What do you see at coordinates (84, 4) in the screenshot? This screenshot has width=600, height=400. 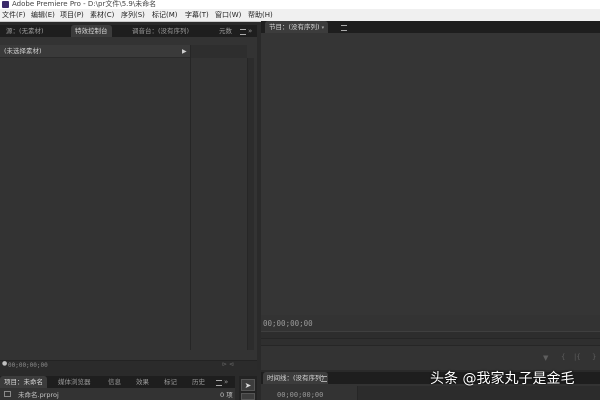 I see `window-title: Adobe Premiere Pro - D:\pr文件\5.9\未命名` at bounding box center [84, 4].